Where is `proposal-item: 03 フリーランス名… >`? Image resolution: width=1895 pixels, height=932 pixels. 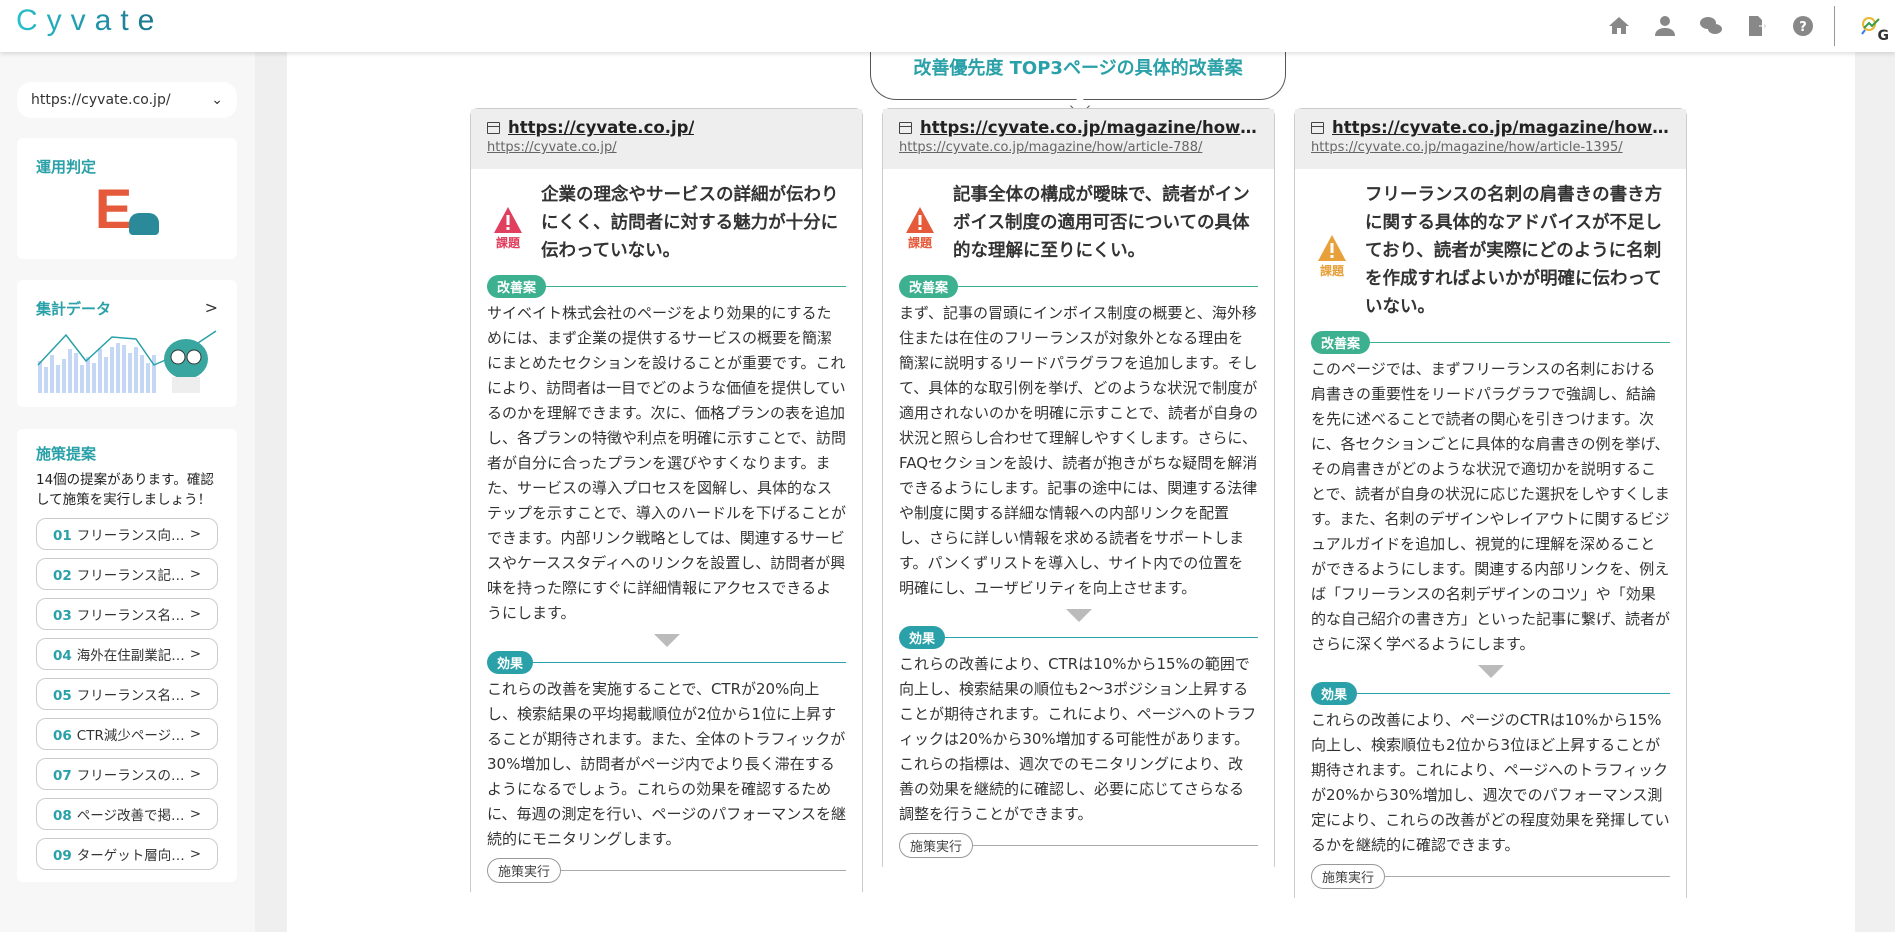
proposal-item: 03 フリーランス名… > is located at coordinates (127, 614).